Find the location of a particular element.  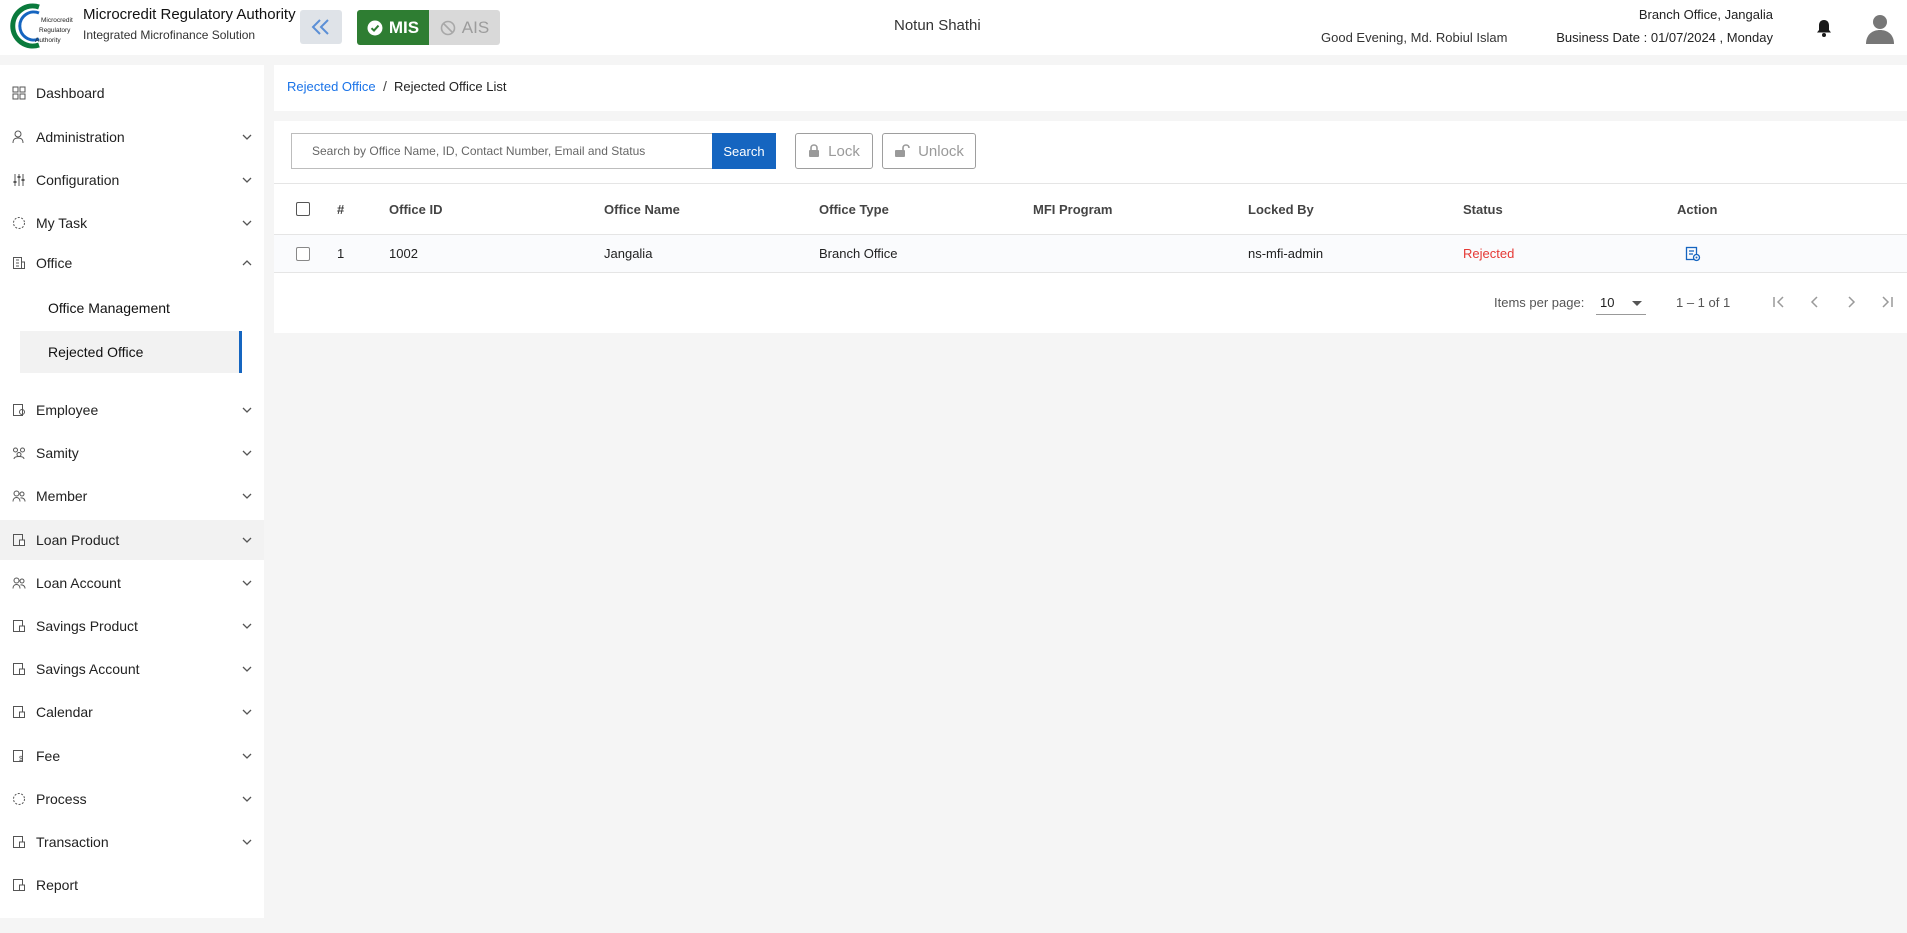

unlock-icon is located at coordinates (902, 150).